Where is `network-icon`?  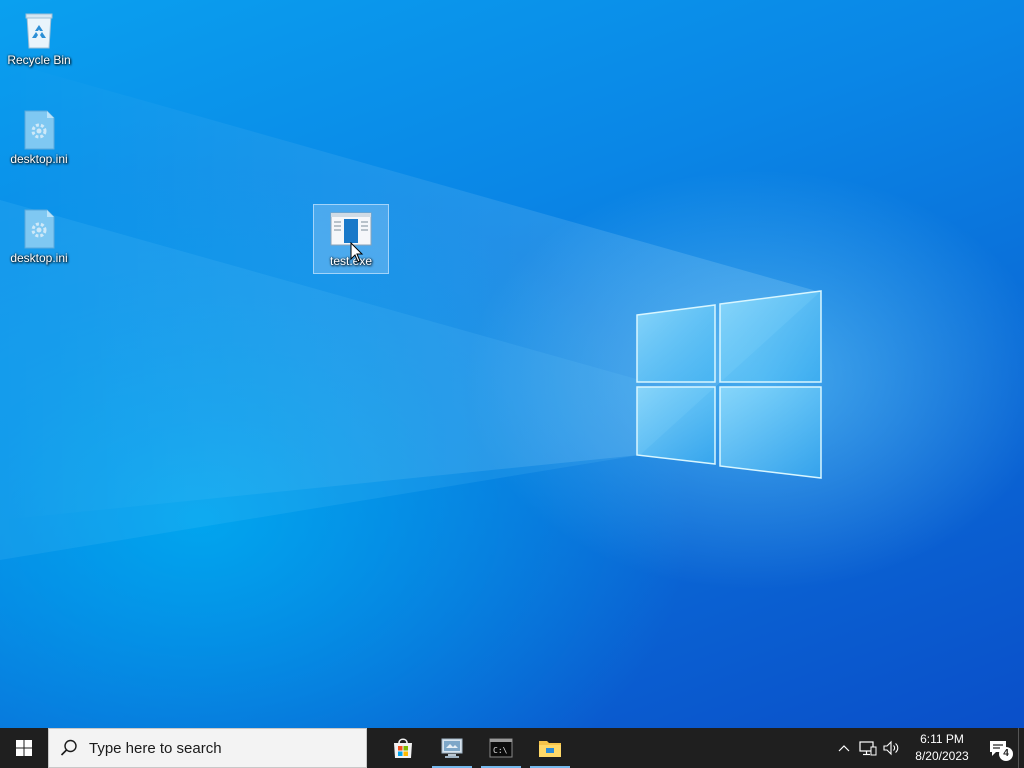 network-icon is located at coordinates (868, 748).